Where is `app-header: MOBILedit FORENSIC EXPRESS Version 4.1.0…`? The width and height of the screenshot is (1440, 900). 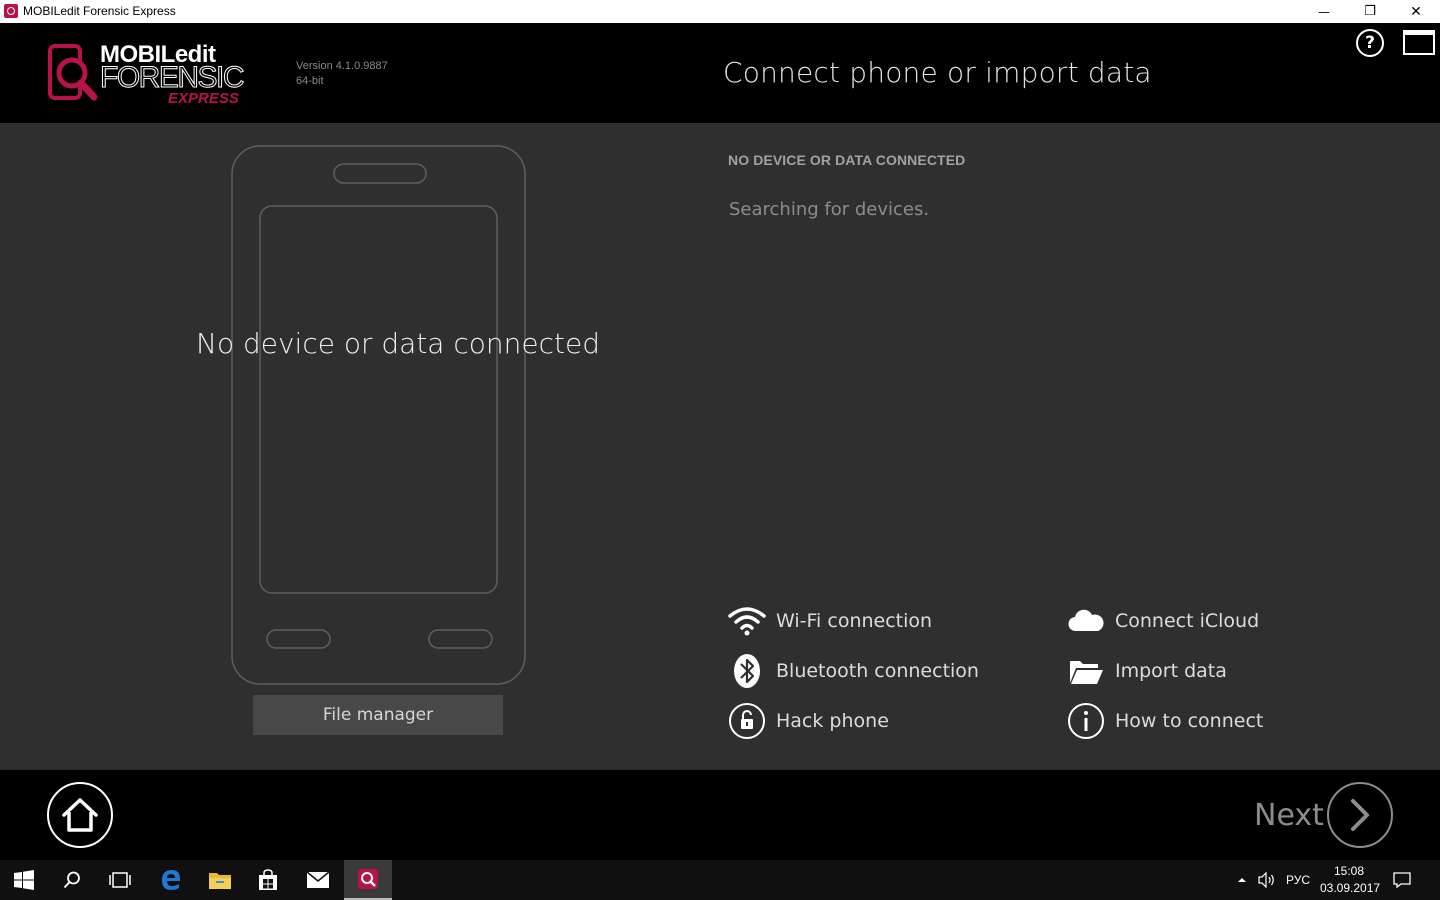
app-header: MOBILedit FORENSIC EXPRESS Version 4.1.0… is located at coordinates (720, 73).